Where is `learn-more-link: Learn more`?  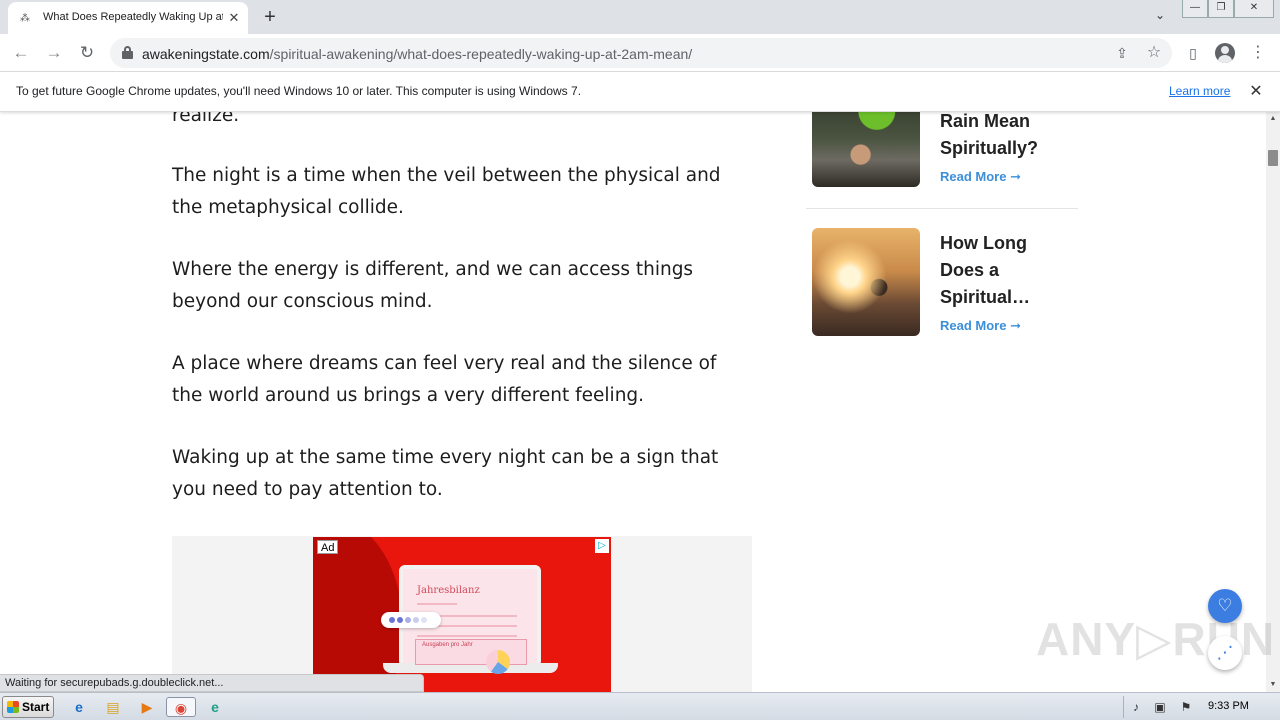 learn-more-link: Learn more is located at coordinates (1199, 91).